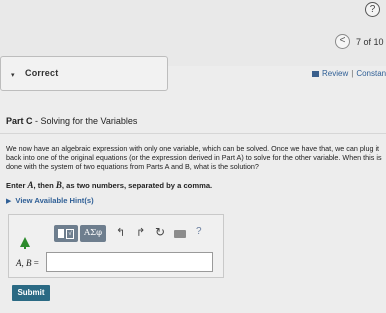  Describe the element at coordinates (25, 247) in the screenshot. I see `cursor-arrow-stem` at that location.